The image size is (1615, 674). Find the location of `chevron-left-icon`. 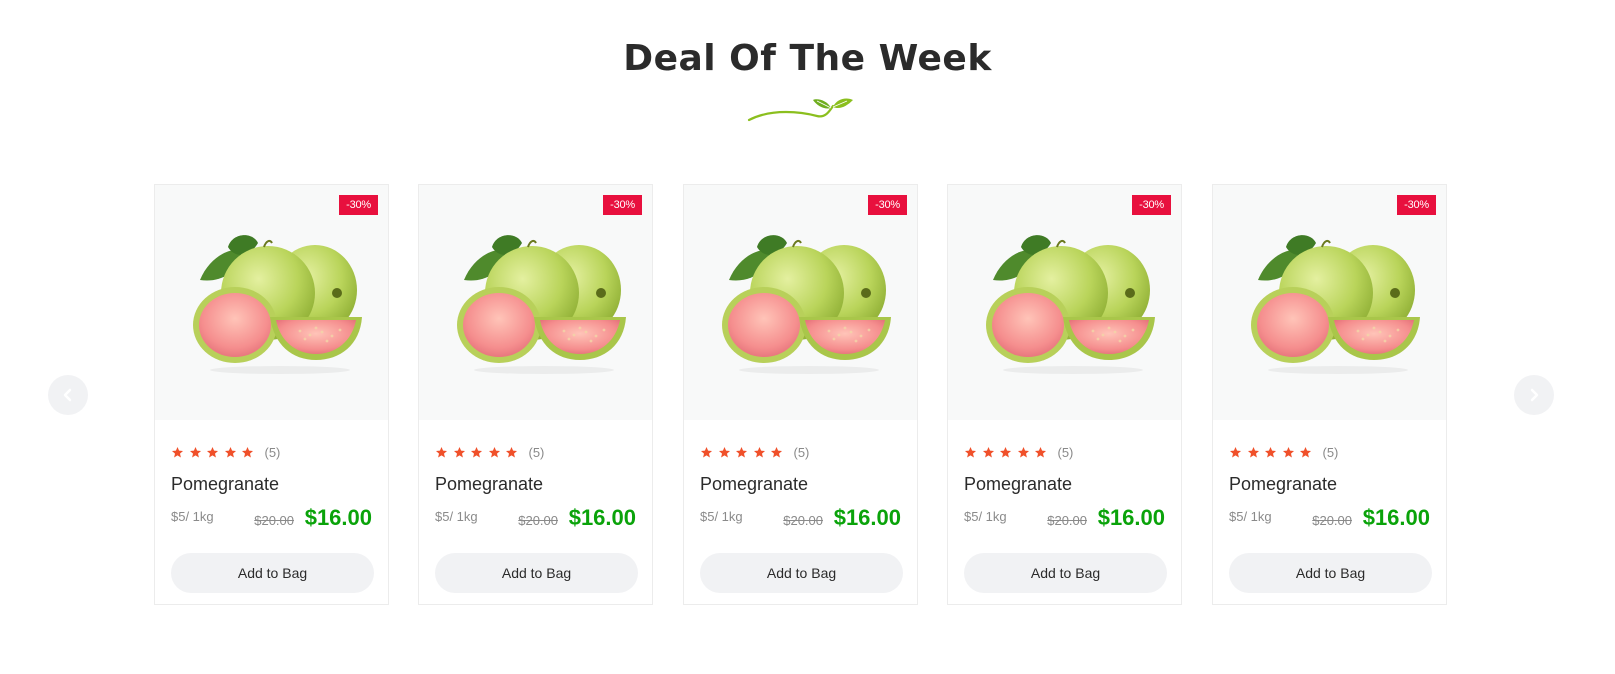

chevron-left-icon is located at coordinates (67, 395).